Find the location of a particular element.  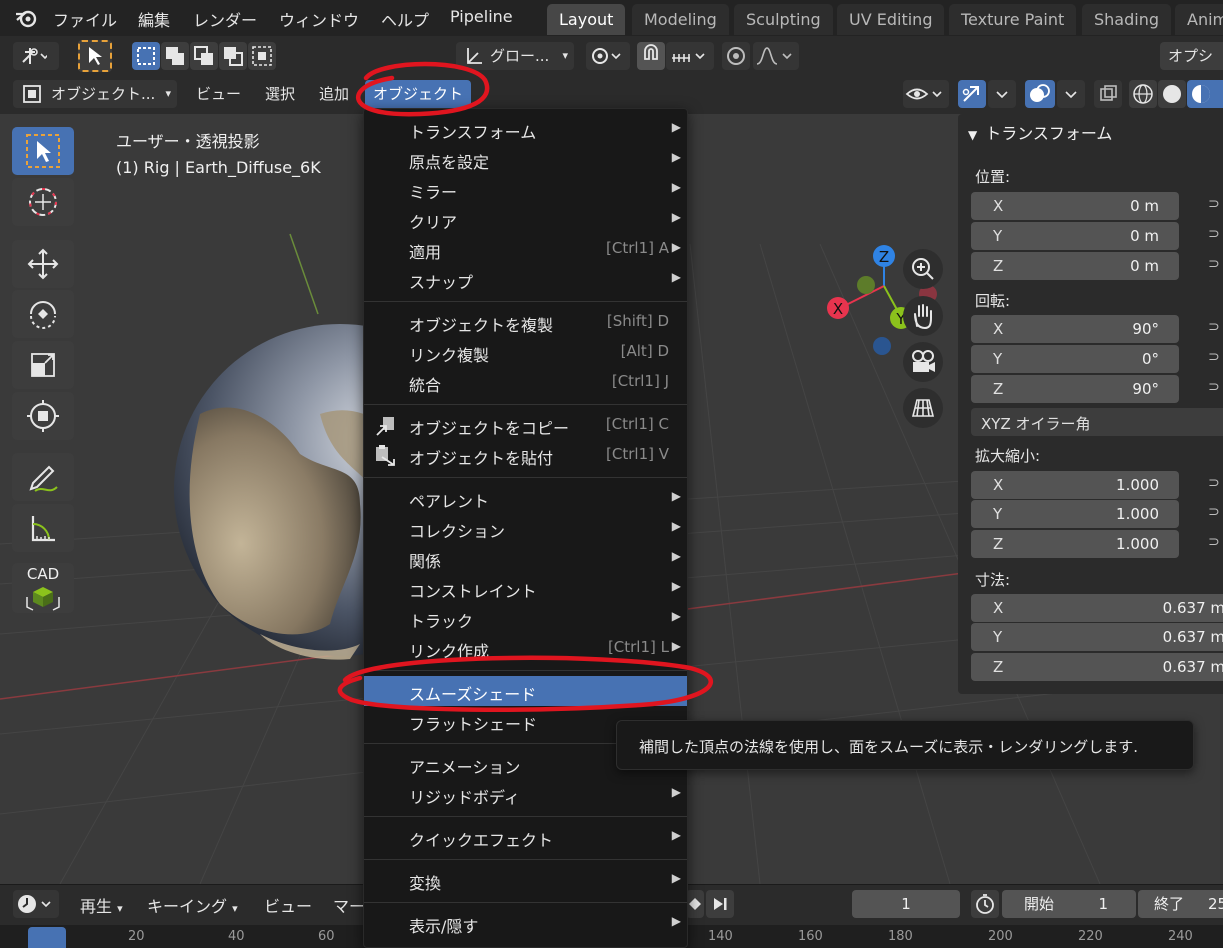

proportional-falloff-button is located at coordinates (776, 56).